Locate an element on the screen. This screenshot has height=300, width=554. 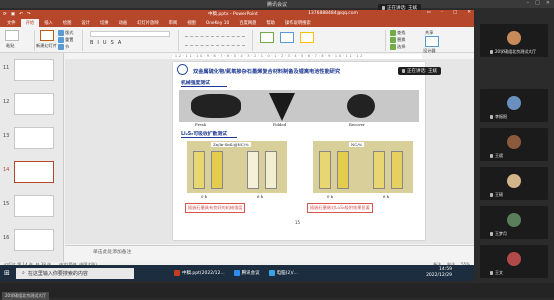
tab-file: 文件 is located at coordinates (11, 23).